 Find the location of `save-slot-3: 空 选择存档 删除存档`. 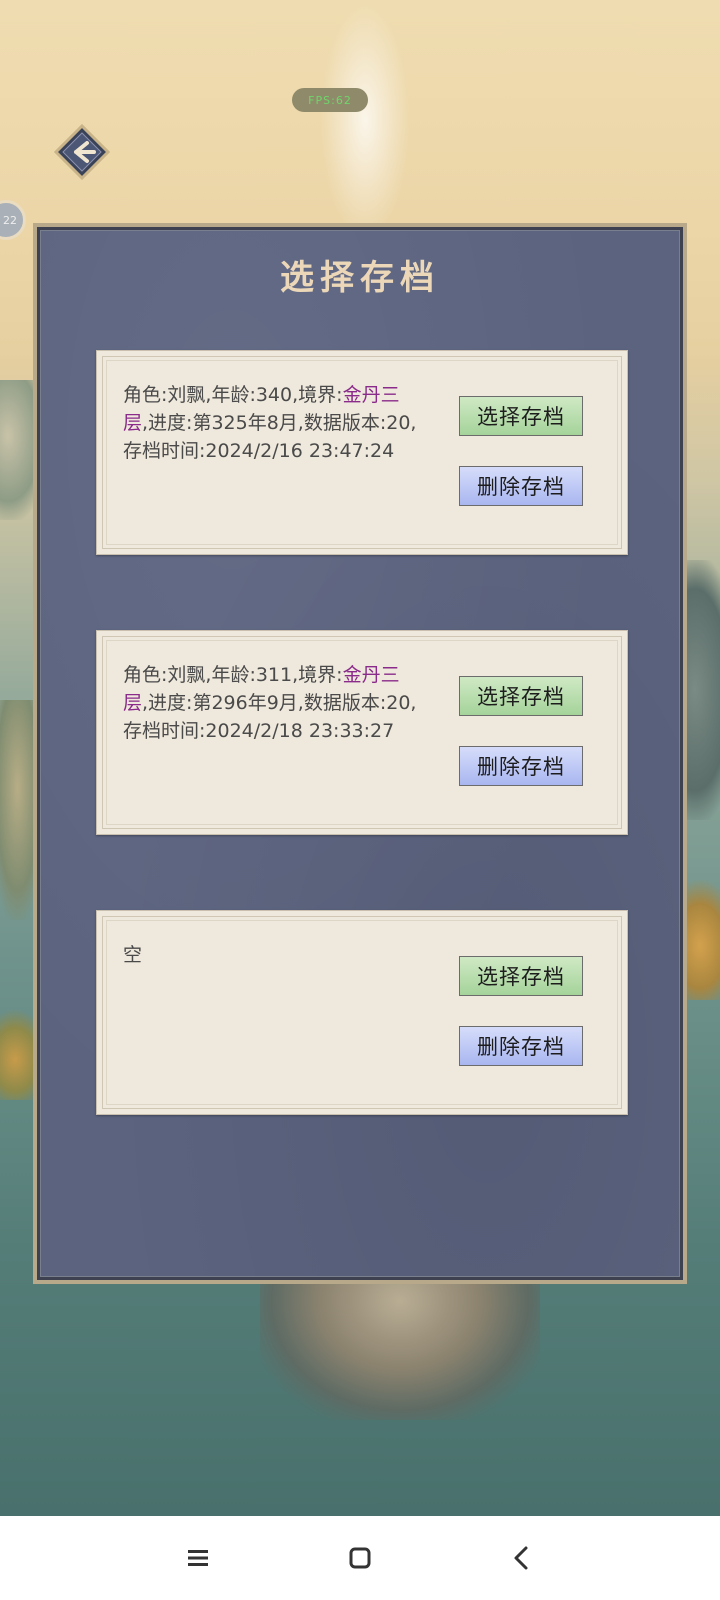

save-slot-3: 空 选择存档 删除存档 is located at coordinates (362, 1012).